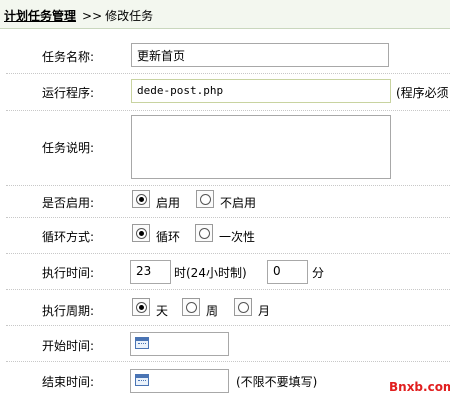  What do you see at coordinates (68, 273) in the screenshot?
I see `exec-time-label: 执行时间:` at bounding box center [68, 273].